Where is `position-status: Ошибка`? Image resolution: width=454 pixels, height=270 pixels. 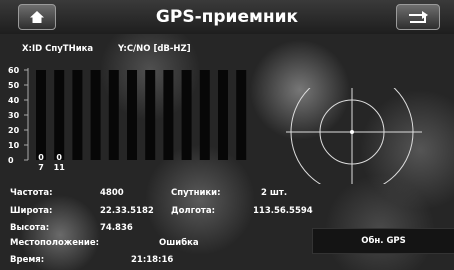
position-status: Ошибка is located at coordinates (179, 243).